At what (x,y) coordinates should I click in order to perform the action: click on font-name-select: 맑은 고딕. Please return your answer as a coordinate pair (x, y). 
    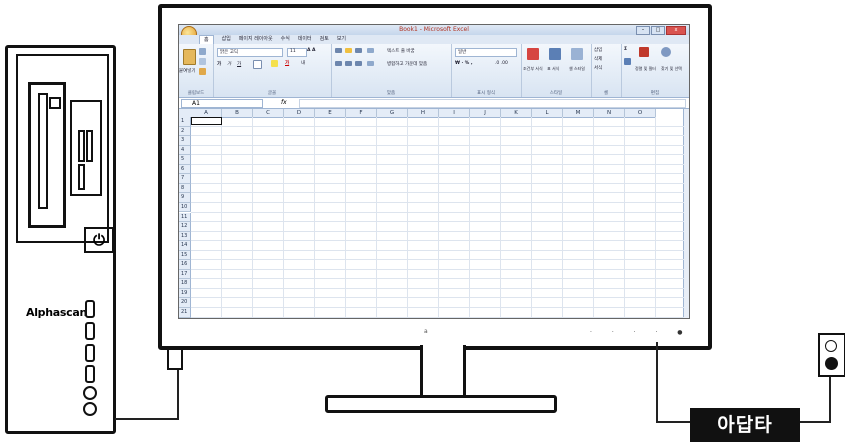
    Looking at the image, I should click on (250, 52).